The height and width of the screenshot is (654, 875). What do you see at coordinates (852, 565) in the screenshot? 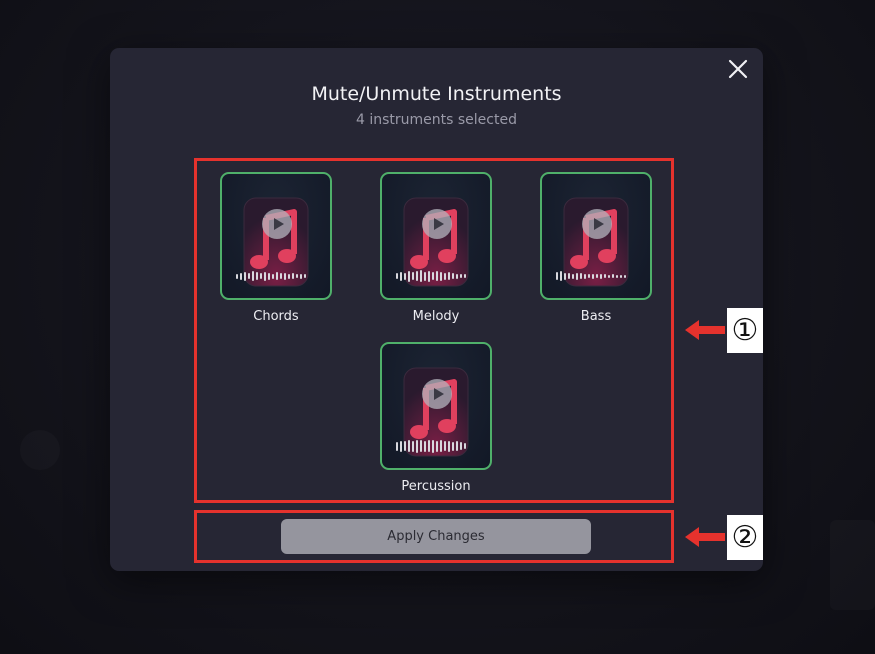
I see `background-panel` at bounding box center [852, 565].